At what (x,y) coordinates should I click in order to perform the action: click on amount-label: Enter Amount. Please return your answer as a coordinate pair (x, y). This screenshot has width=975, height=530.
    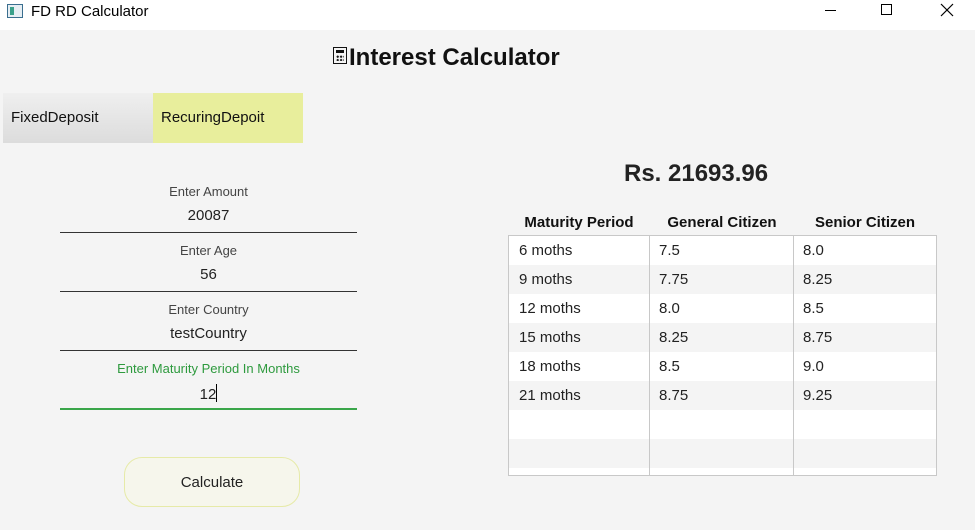
    Looking at the image, I should click on (208, 191).